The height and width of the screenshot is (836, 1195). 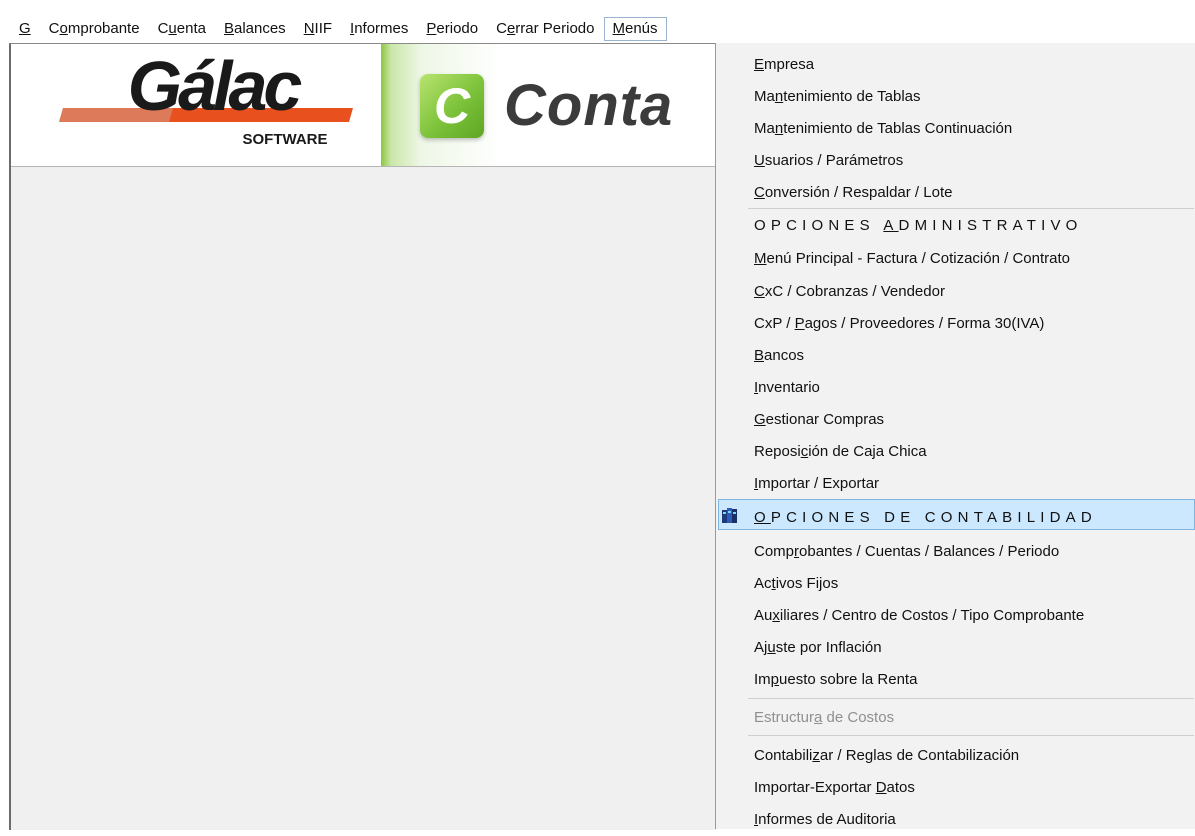 What do you see at coordinates (816, 484) in the screenshot?
I see `menu-item-importar-exportar: Importar / Exportar` at bounding box center [816, 484].